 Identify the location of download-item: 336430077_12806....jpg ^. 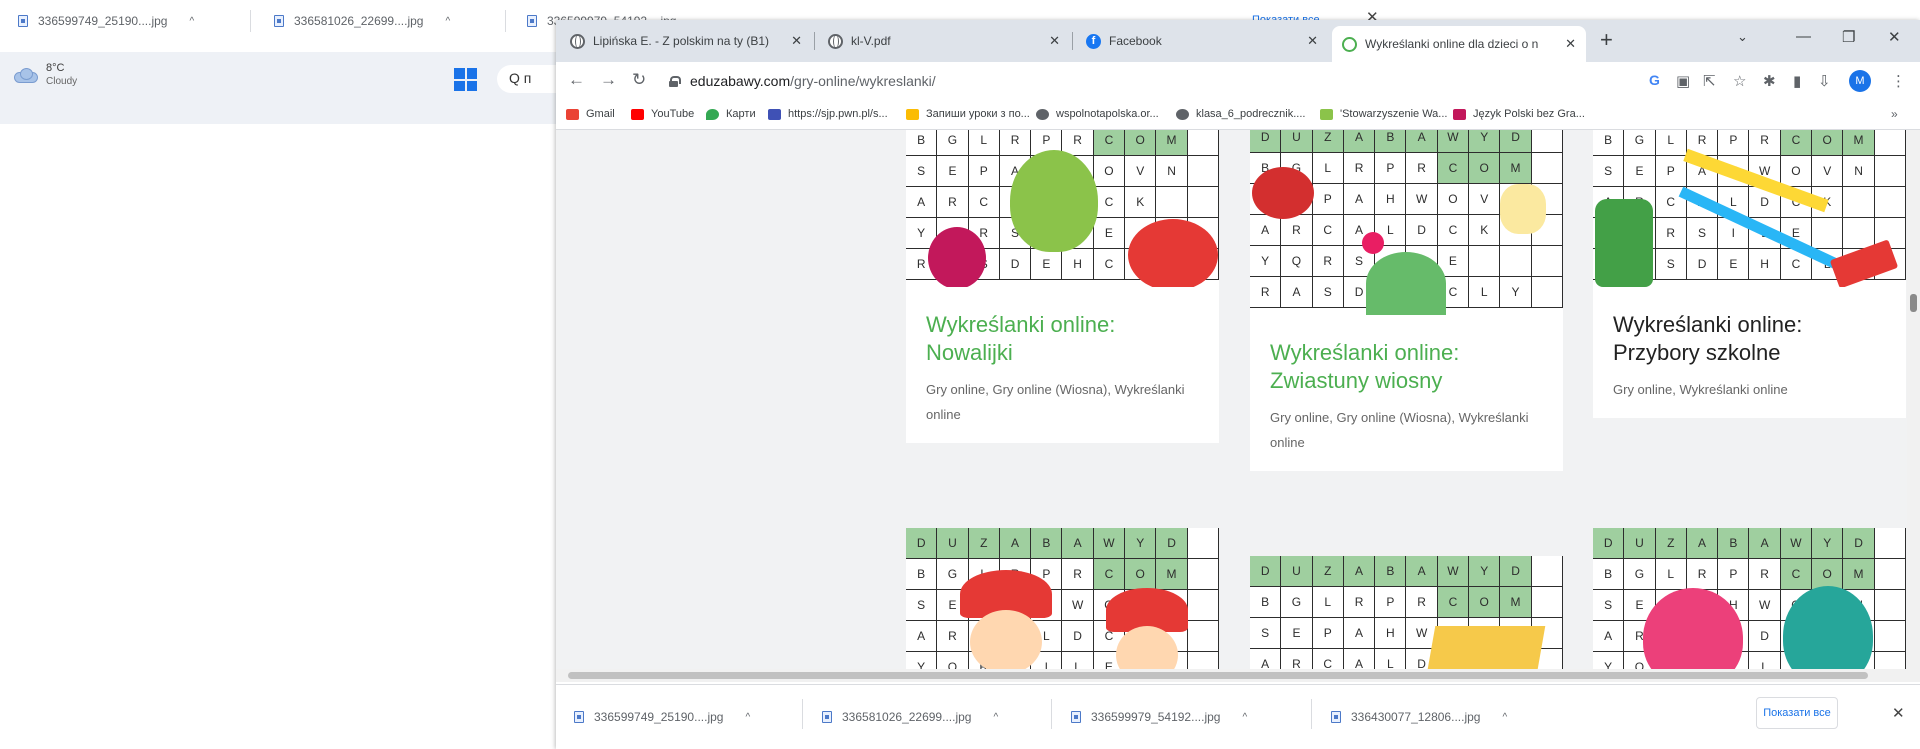
(1419, 717).